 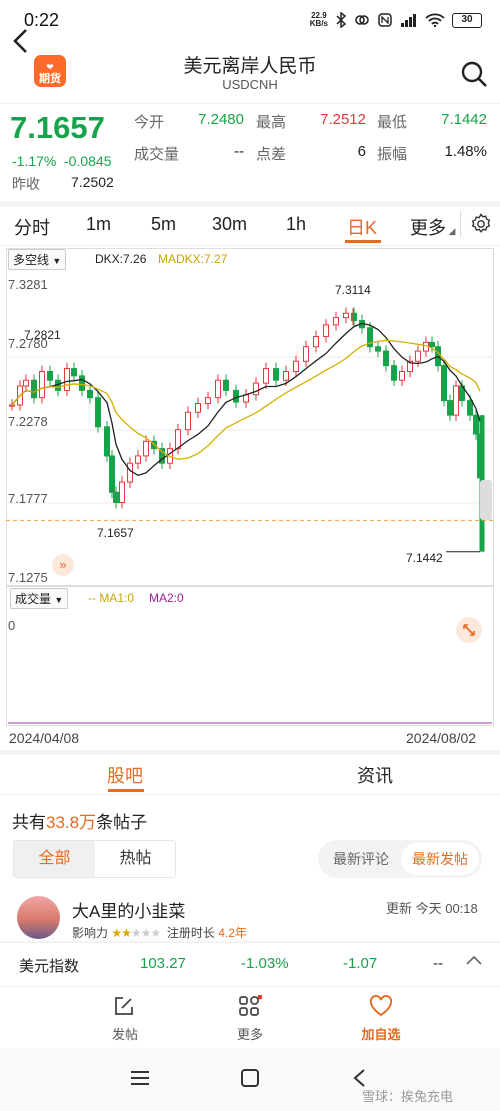 I want to click on nav-post: 发帖, so click(x=125, y=1033).